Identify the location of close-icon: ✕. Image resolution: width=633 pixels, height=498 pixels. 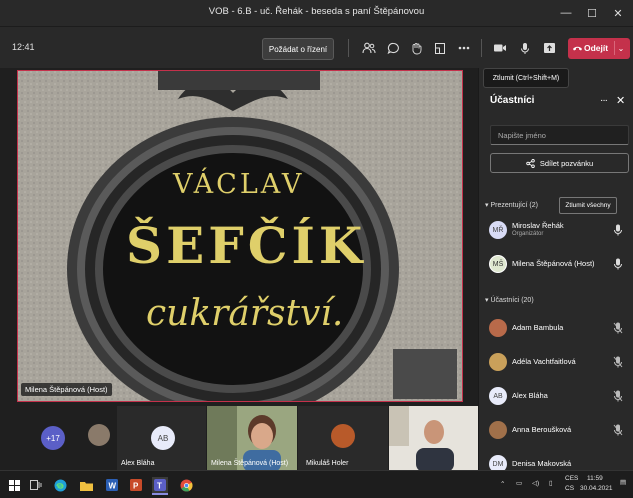
(620, 100).